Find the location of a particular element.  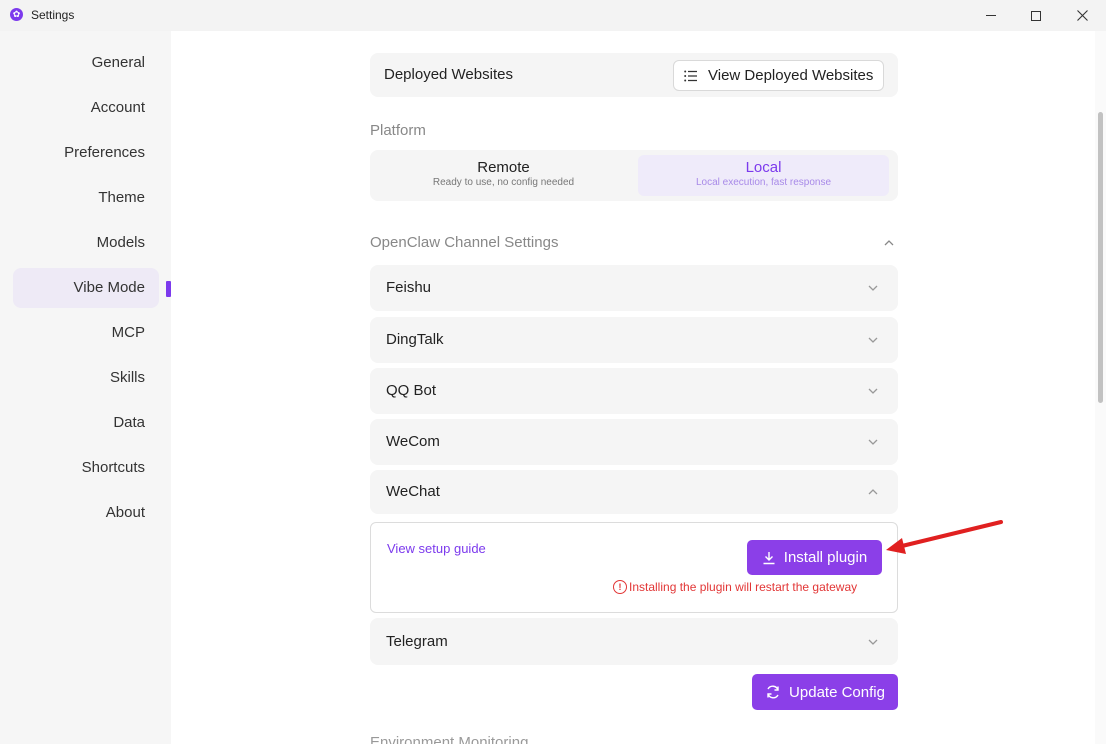

install-plugin-button: Install plugin is located at coordinates (814, 557).